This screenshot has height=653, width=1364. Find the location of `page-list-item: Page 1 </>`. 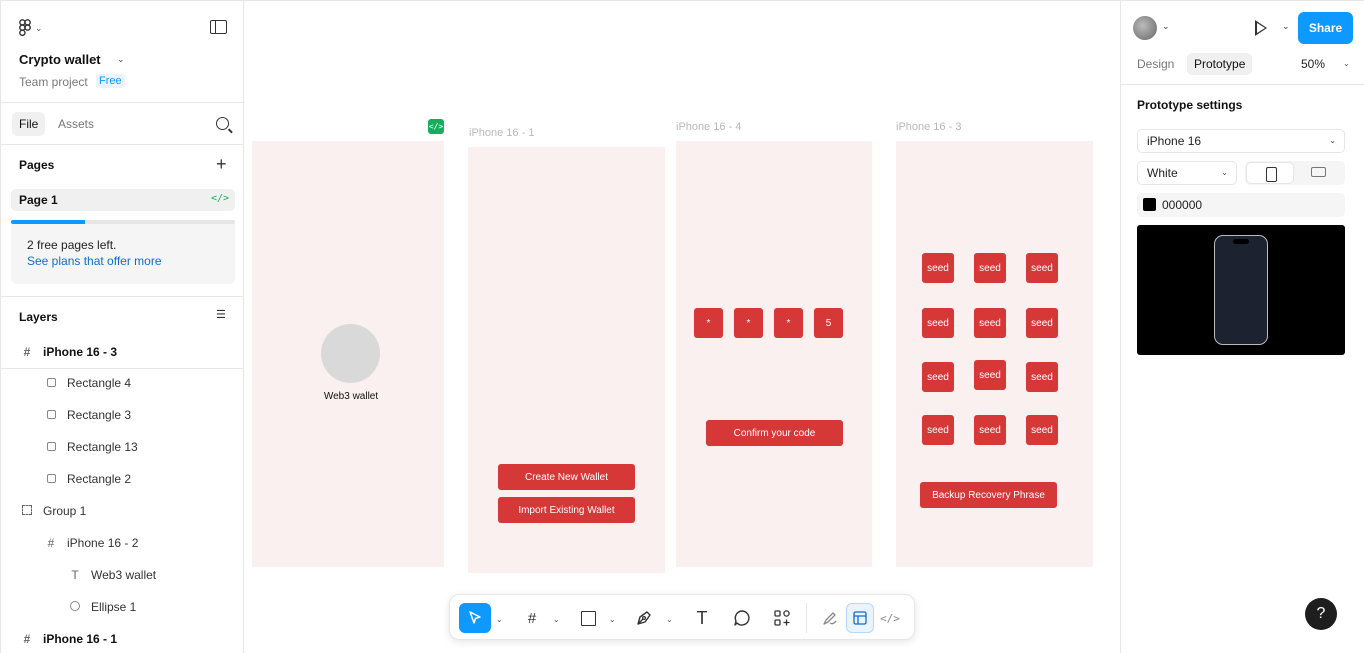

page-list-item: Page 1 </> is located at coordinates (123, 200).